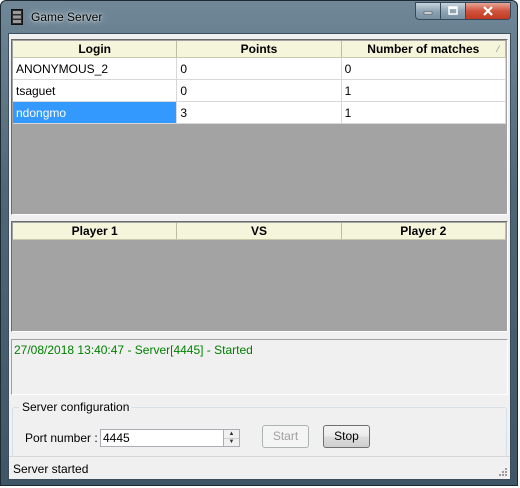 This screenshot has width=520, height=488. Describe the element at coordinates (67, 17) in the screenshot. I see `window-title: Game Server` at that location.